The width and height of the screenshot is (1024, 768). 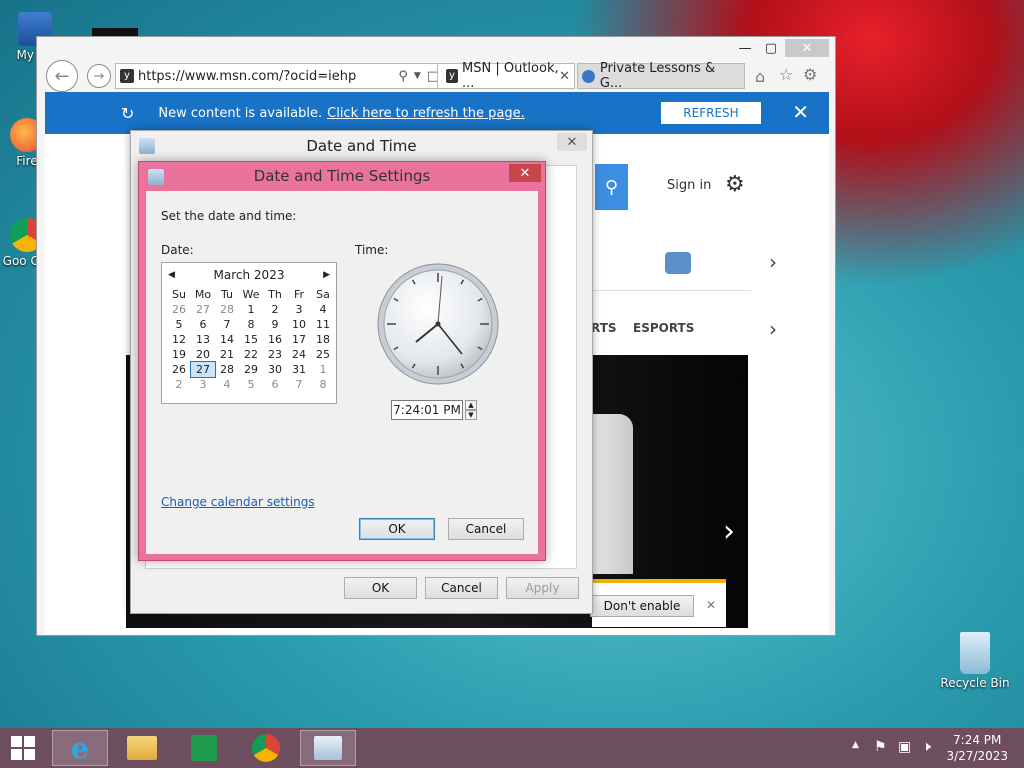 I want to click on forward-button: →, so click(x=99, y=76).